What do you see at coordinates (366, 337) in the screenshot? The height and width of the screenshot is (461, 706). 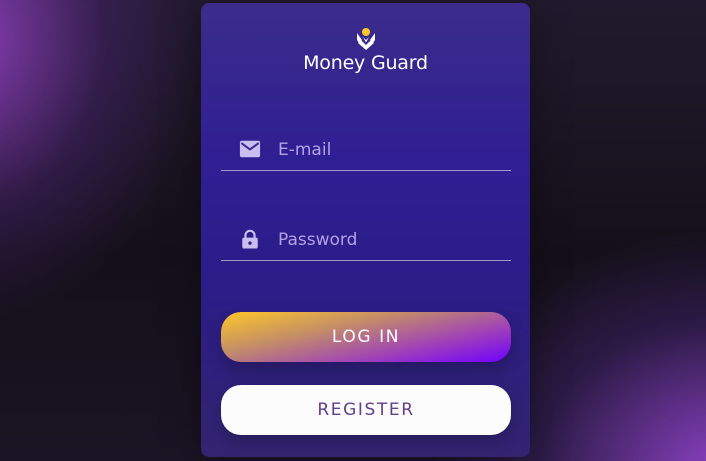 I see `login-button: LOG IN` at bounding box center [366, 337].